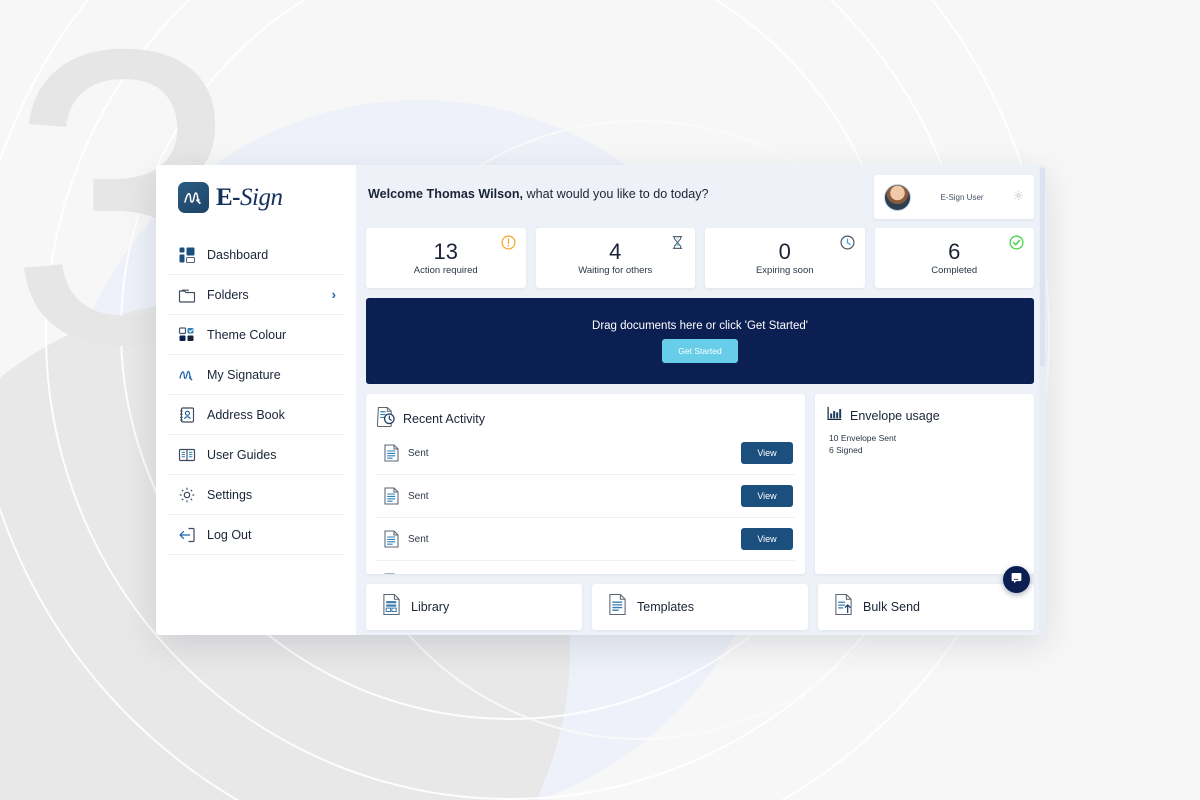 Image resolution: width=1200 pixels, height=800 pixels. What do you see at coordinates (1016, 242) in the screenshot?
I see `check-circle-icon` at bounding box center [1016, 242].